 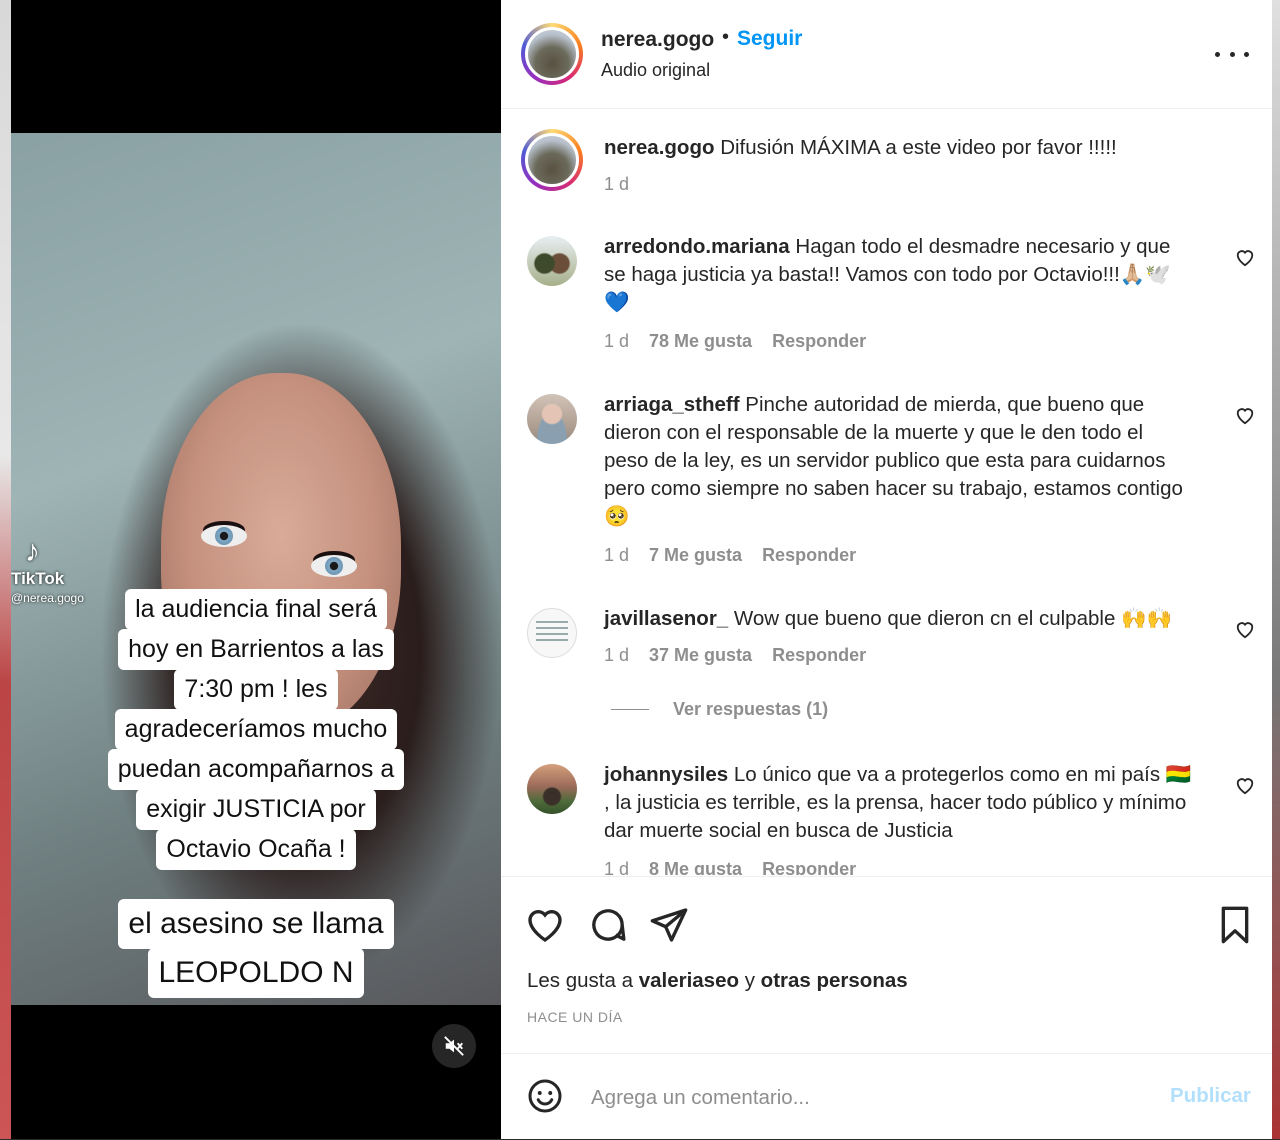 I want to click on audio-label: Audio original, so click(x=655, y=70).